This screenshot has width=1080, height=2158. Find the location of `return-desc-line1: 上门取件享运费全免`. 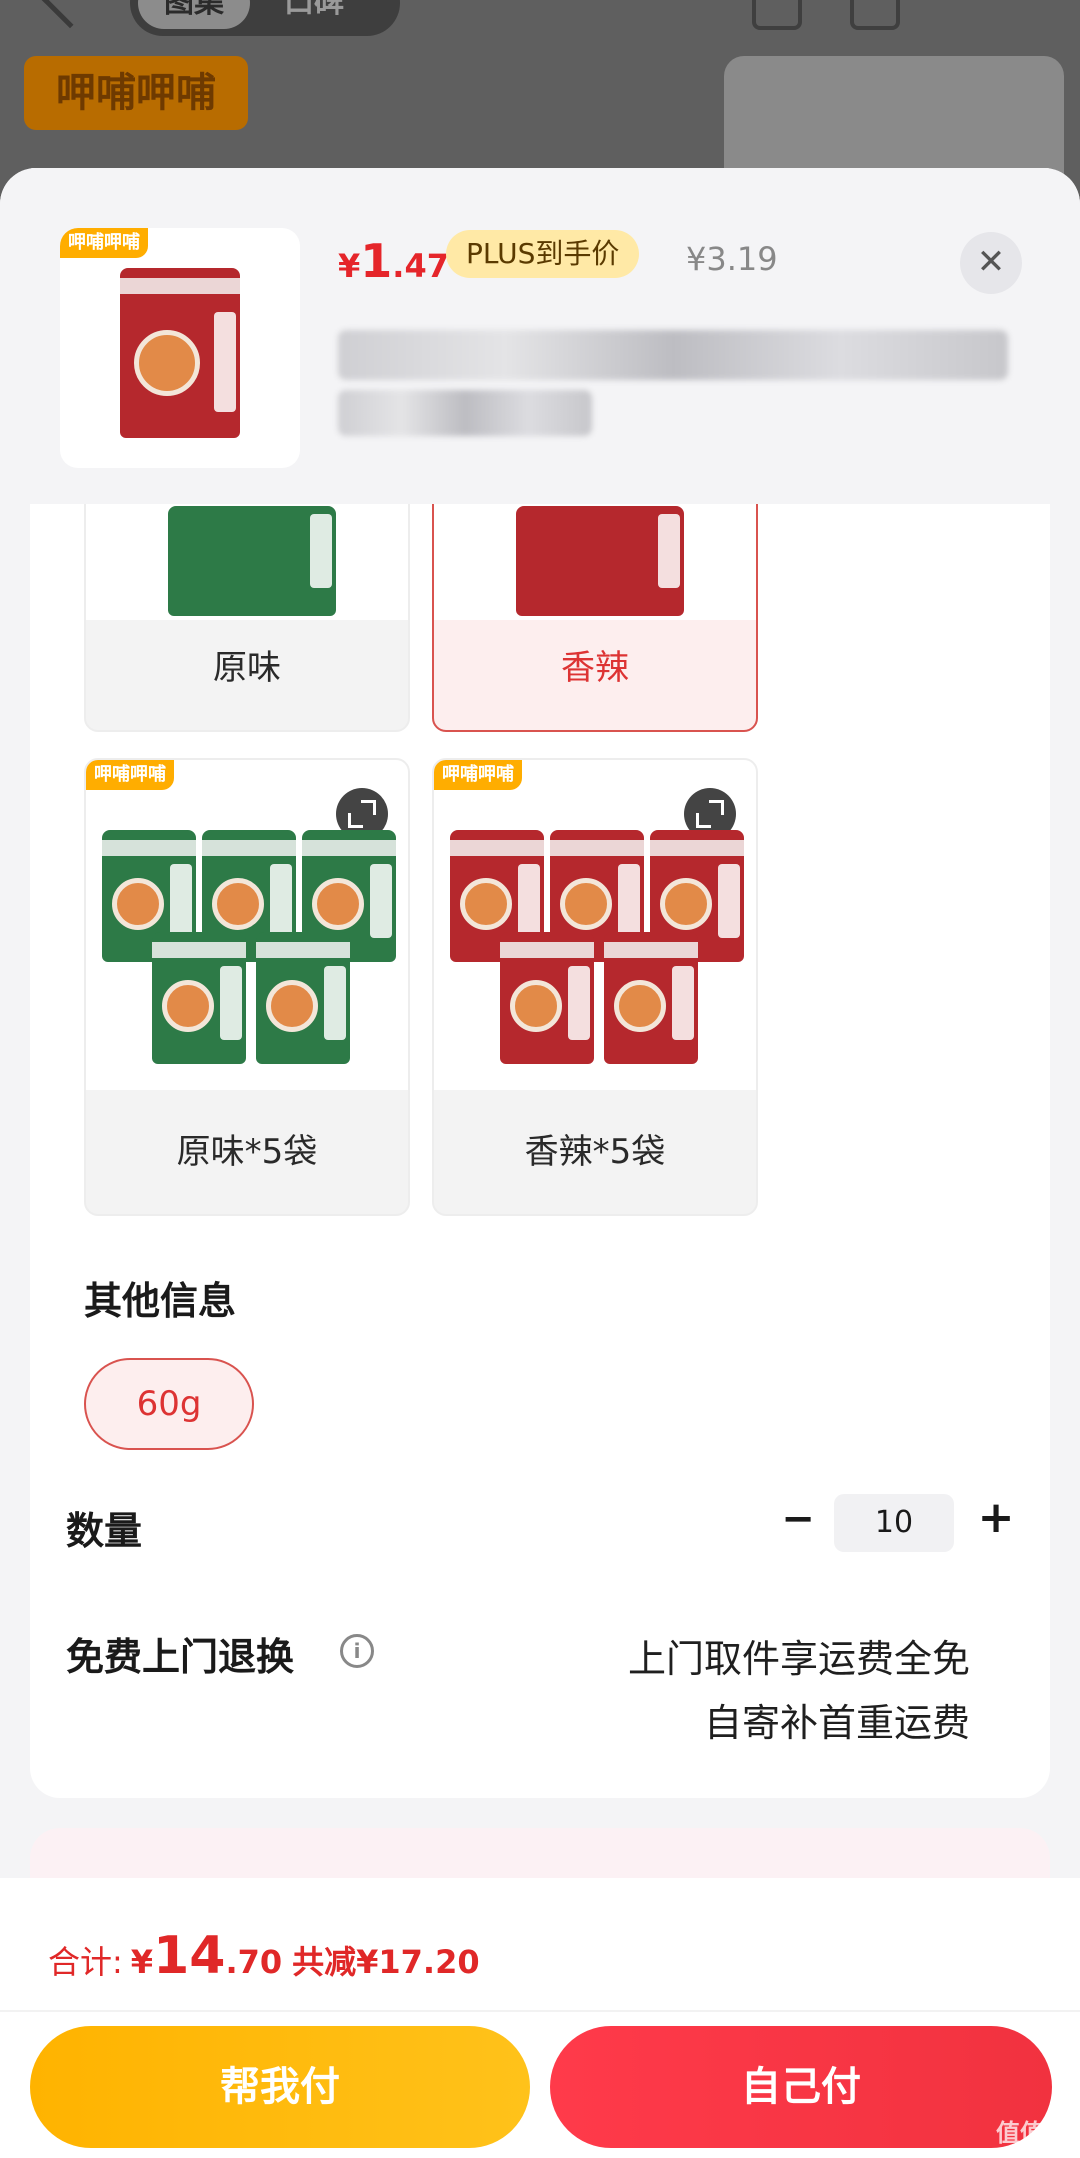

return-desc-line1: 上门取件享运费全免 is located at coordinates (798, 1659).